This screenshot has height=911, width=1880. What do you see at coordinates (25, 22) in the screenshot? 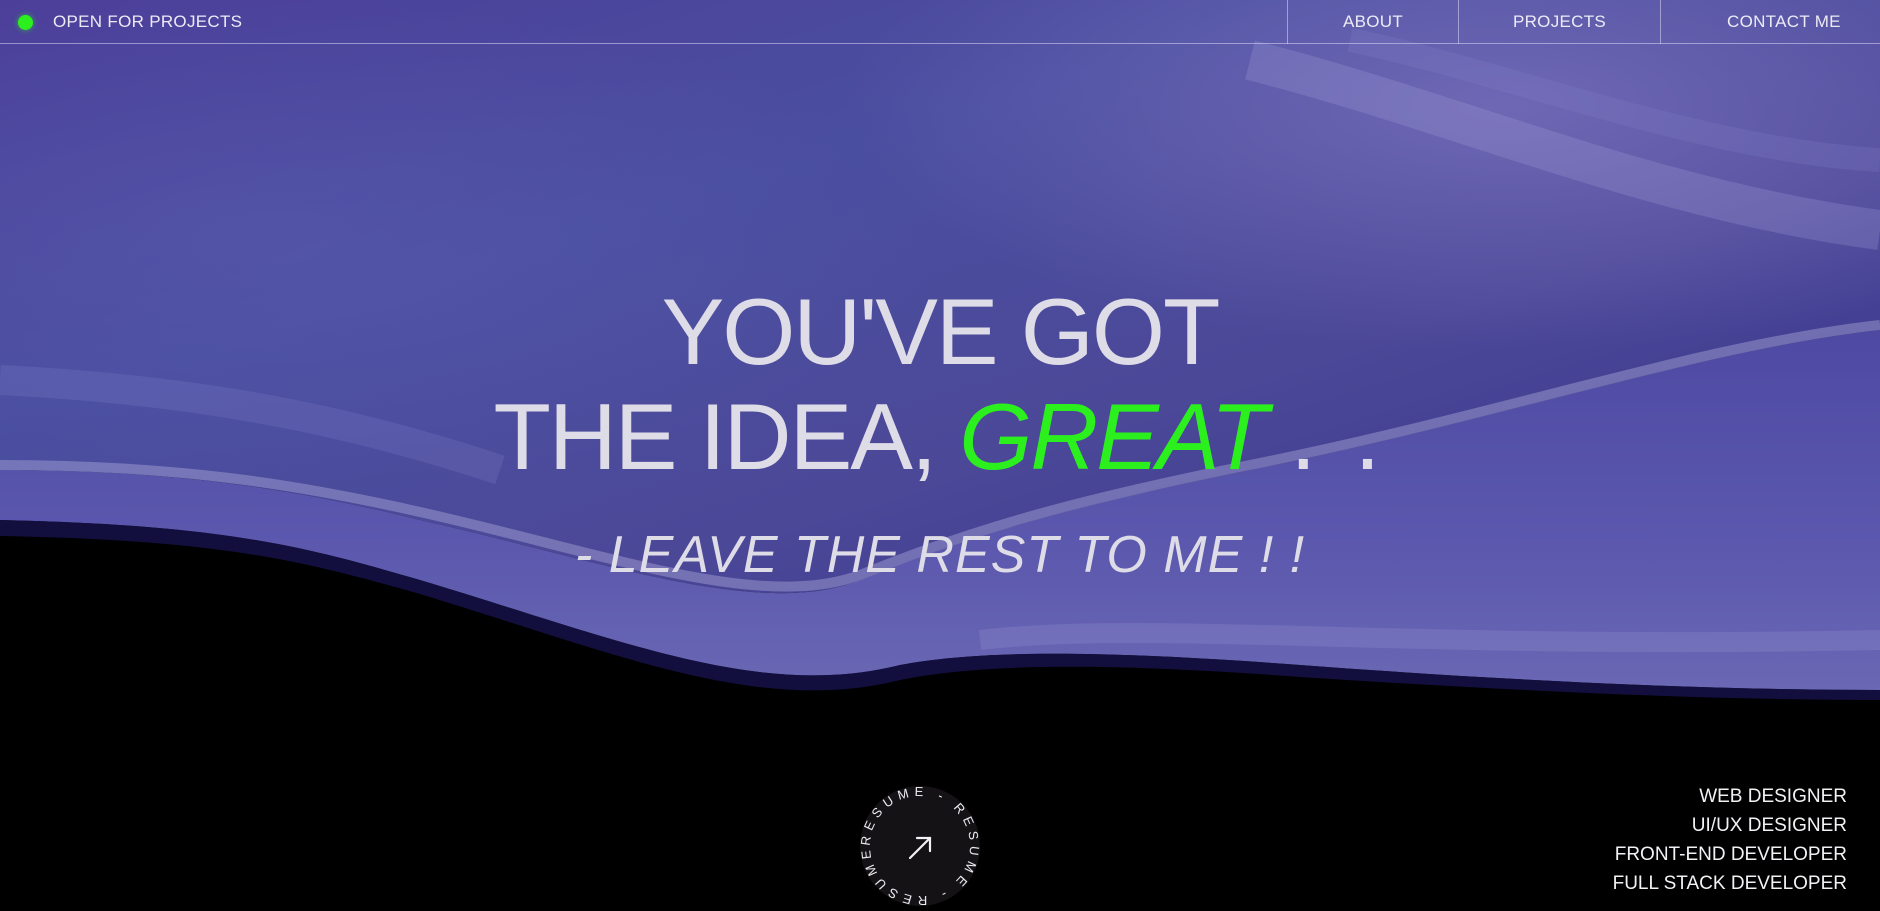
I see `status-indicator-dot` at bounding box center [25, 22].